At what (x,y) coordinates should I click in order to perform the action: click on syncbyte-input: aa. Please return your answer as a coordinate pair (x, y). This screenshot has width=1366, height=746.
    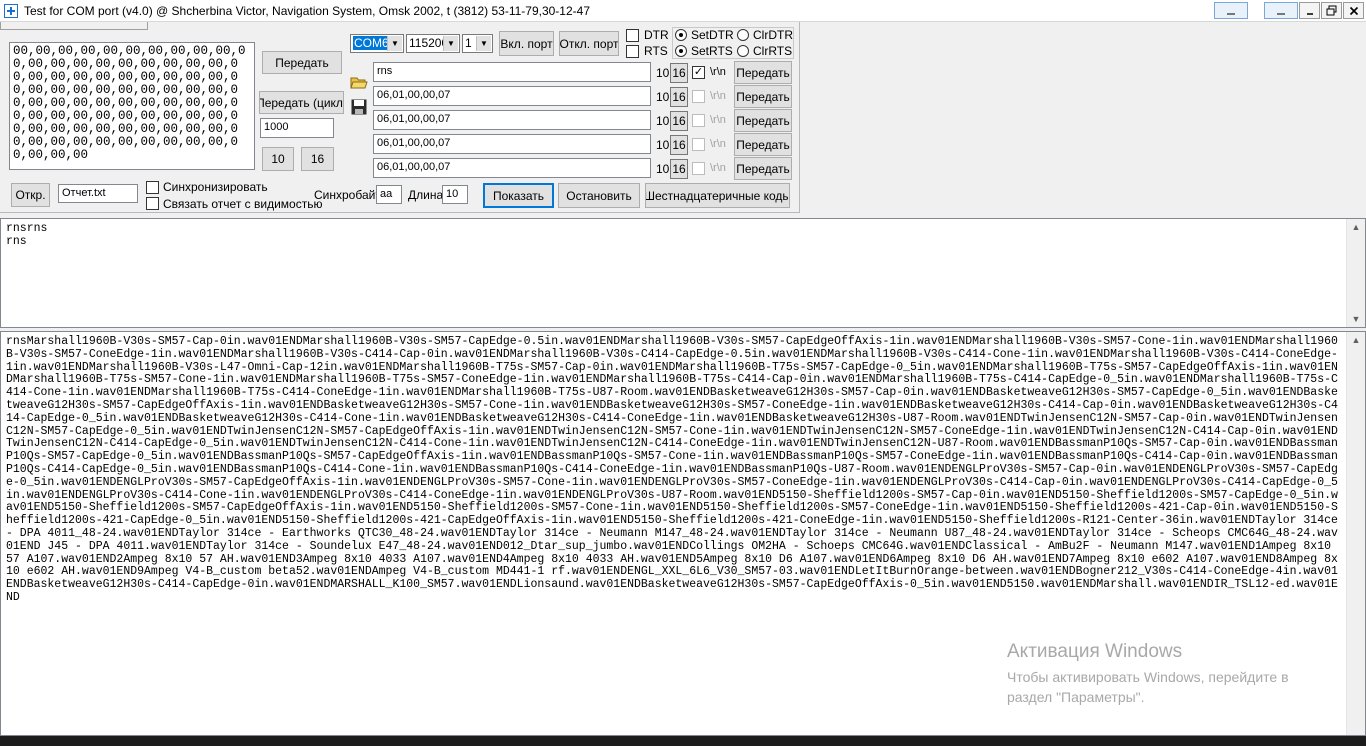
    Looking at the image, I should click on (389, 194).